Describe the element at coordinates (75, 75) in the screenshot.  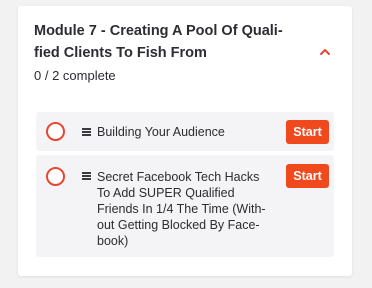
I see `module-progress: 0 / 2 complete` at that location.